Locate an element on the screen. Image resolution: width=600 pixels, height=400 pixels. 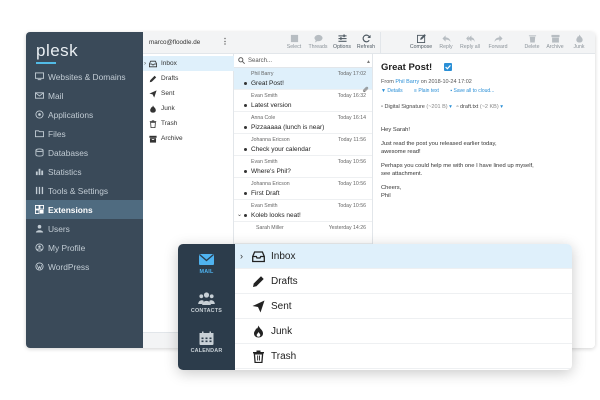
refresh-button: Refresh is located at coordinates (366, 42).